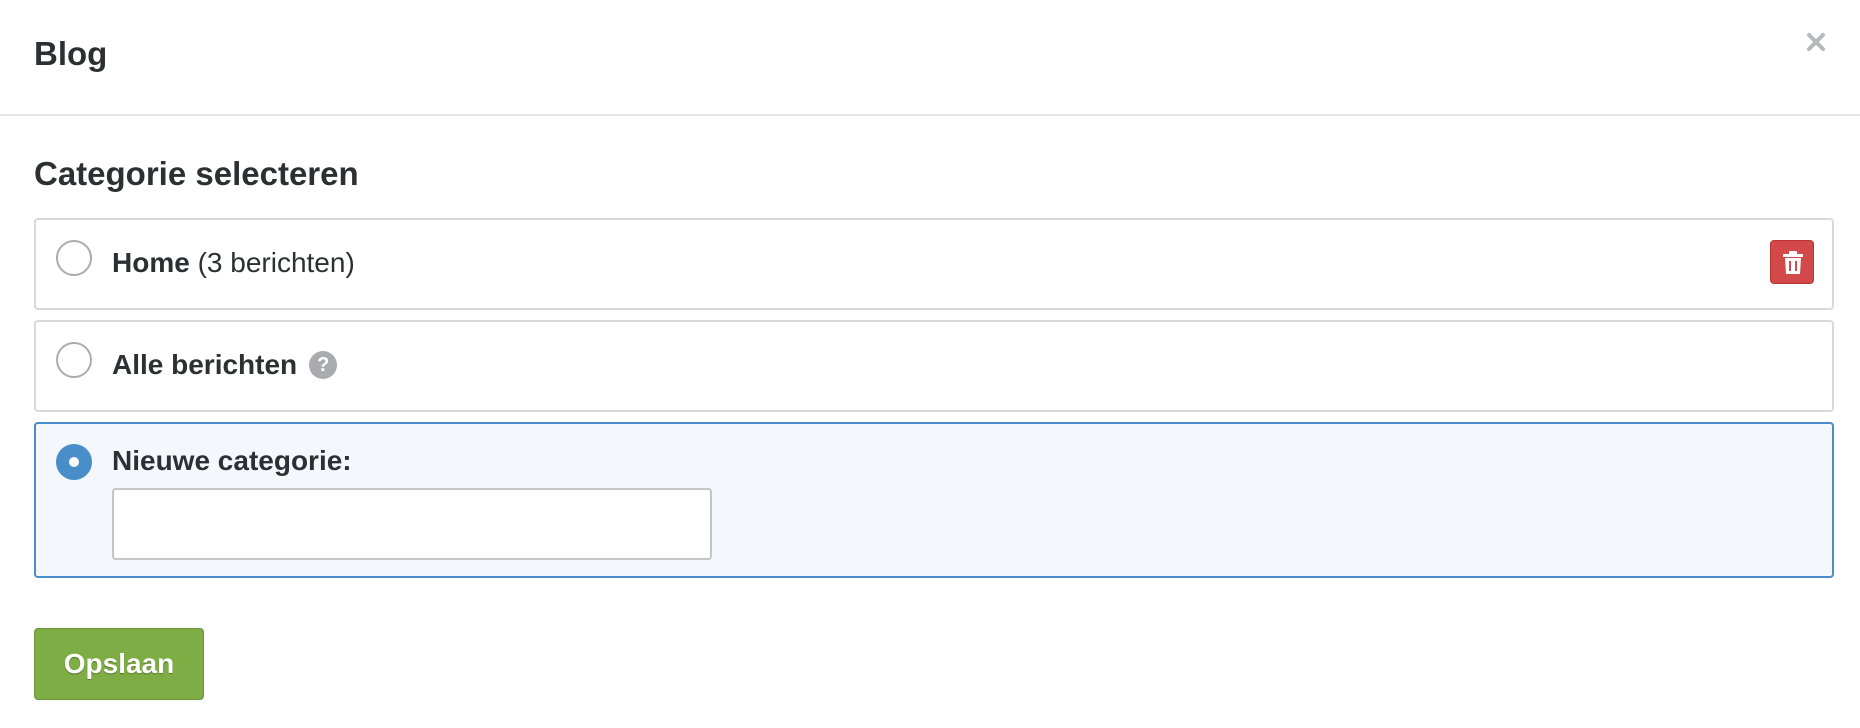  I want to click on option-count: (3 berichten), so click(276, 262).